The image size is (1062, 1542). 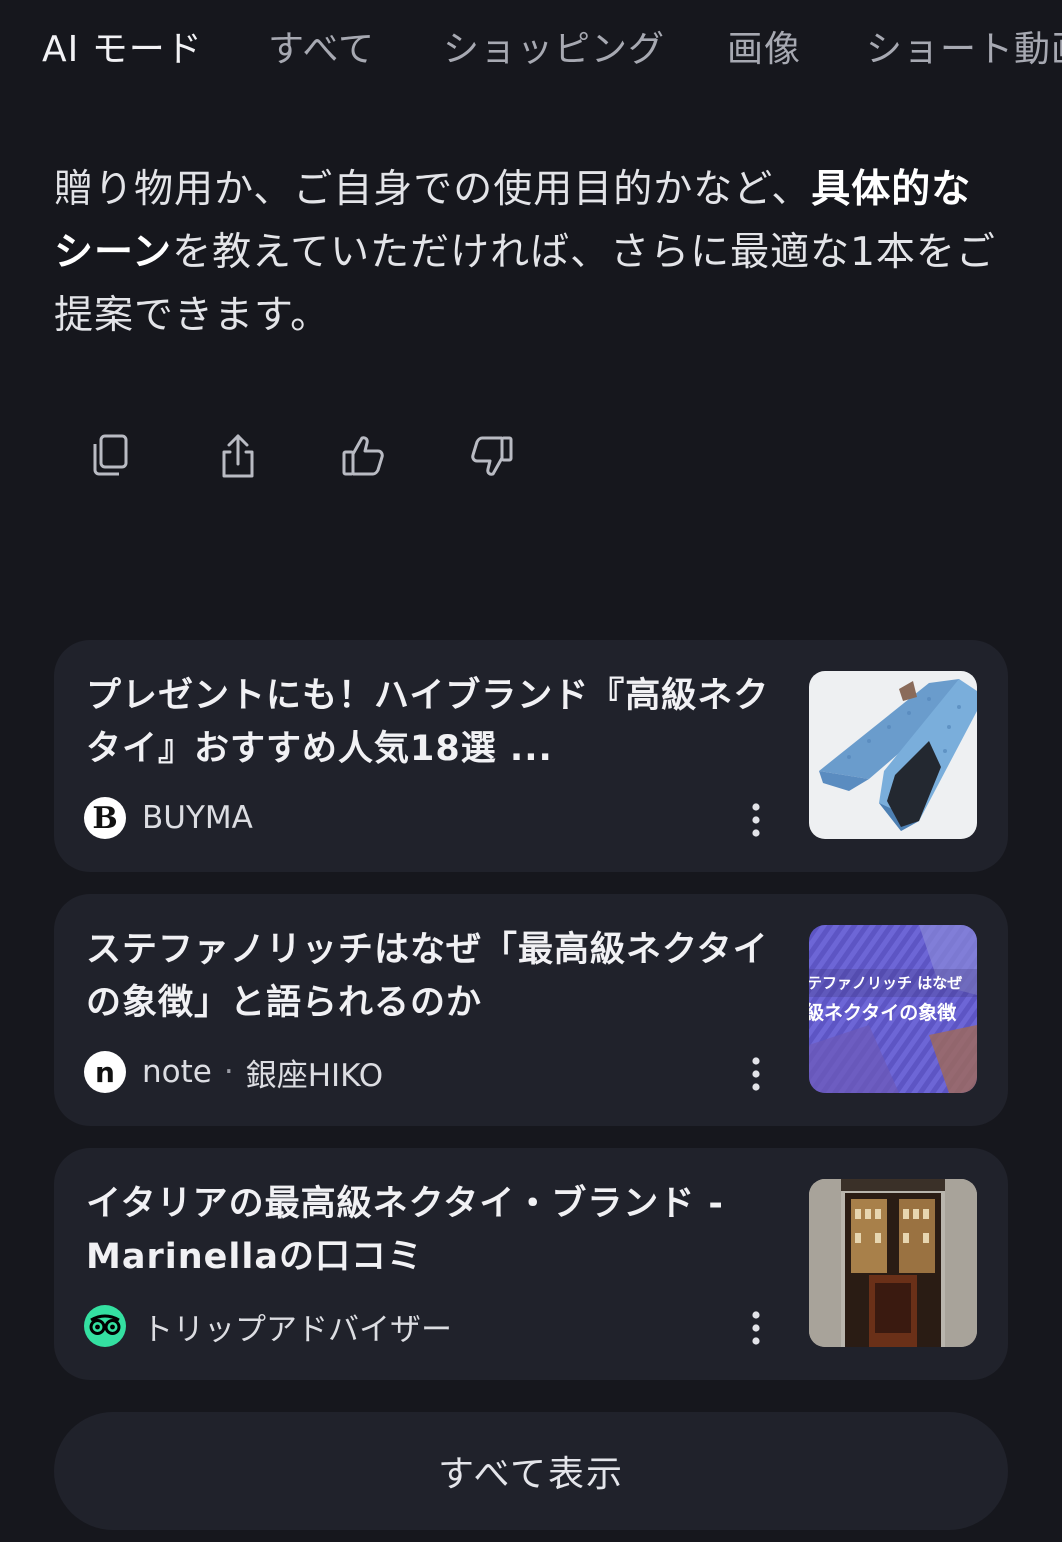 I want to click on share-button, so click(x=238, y=456).